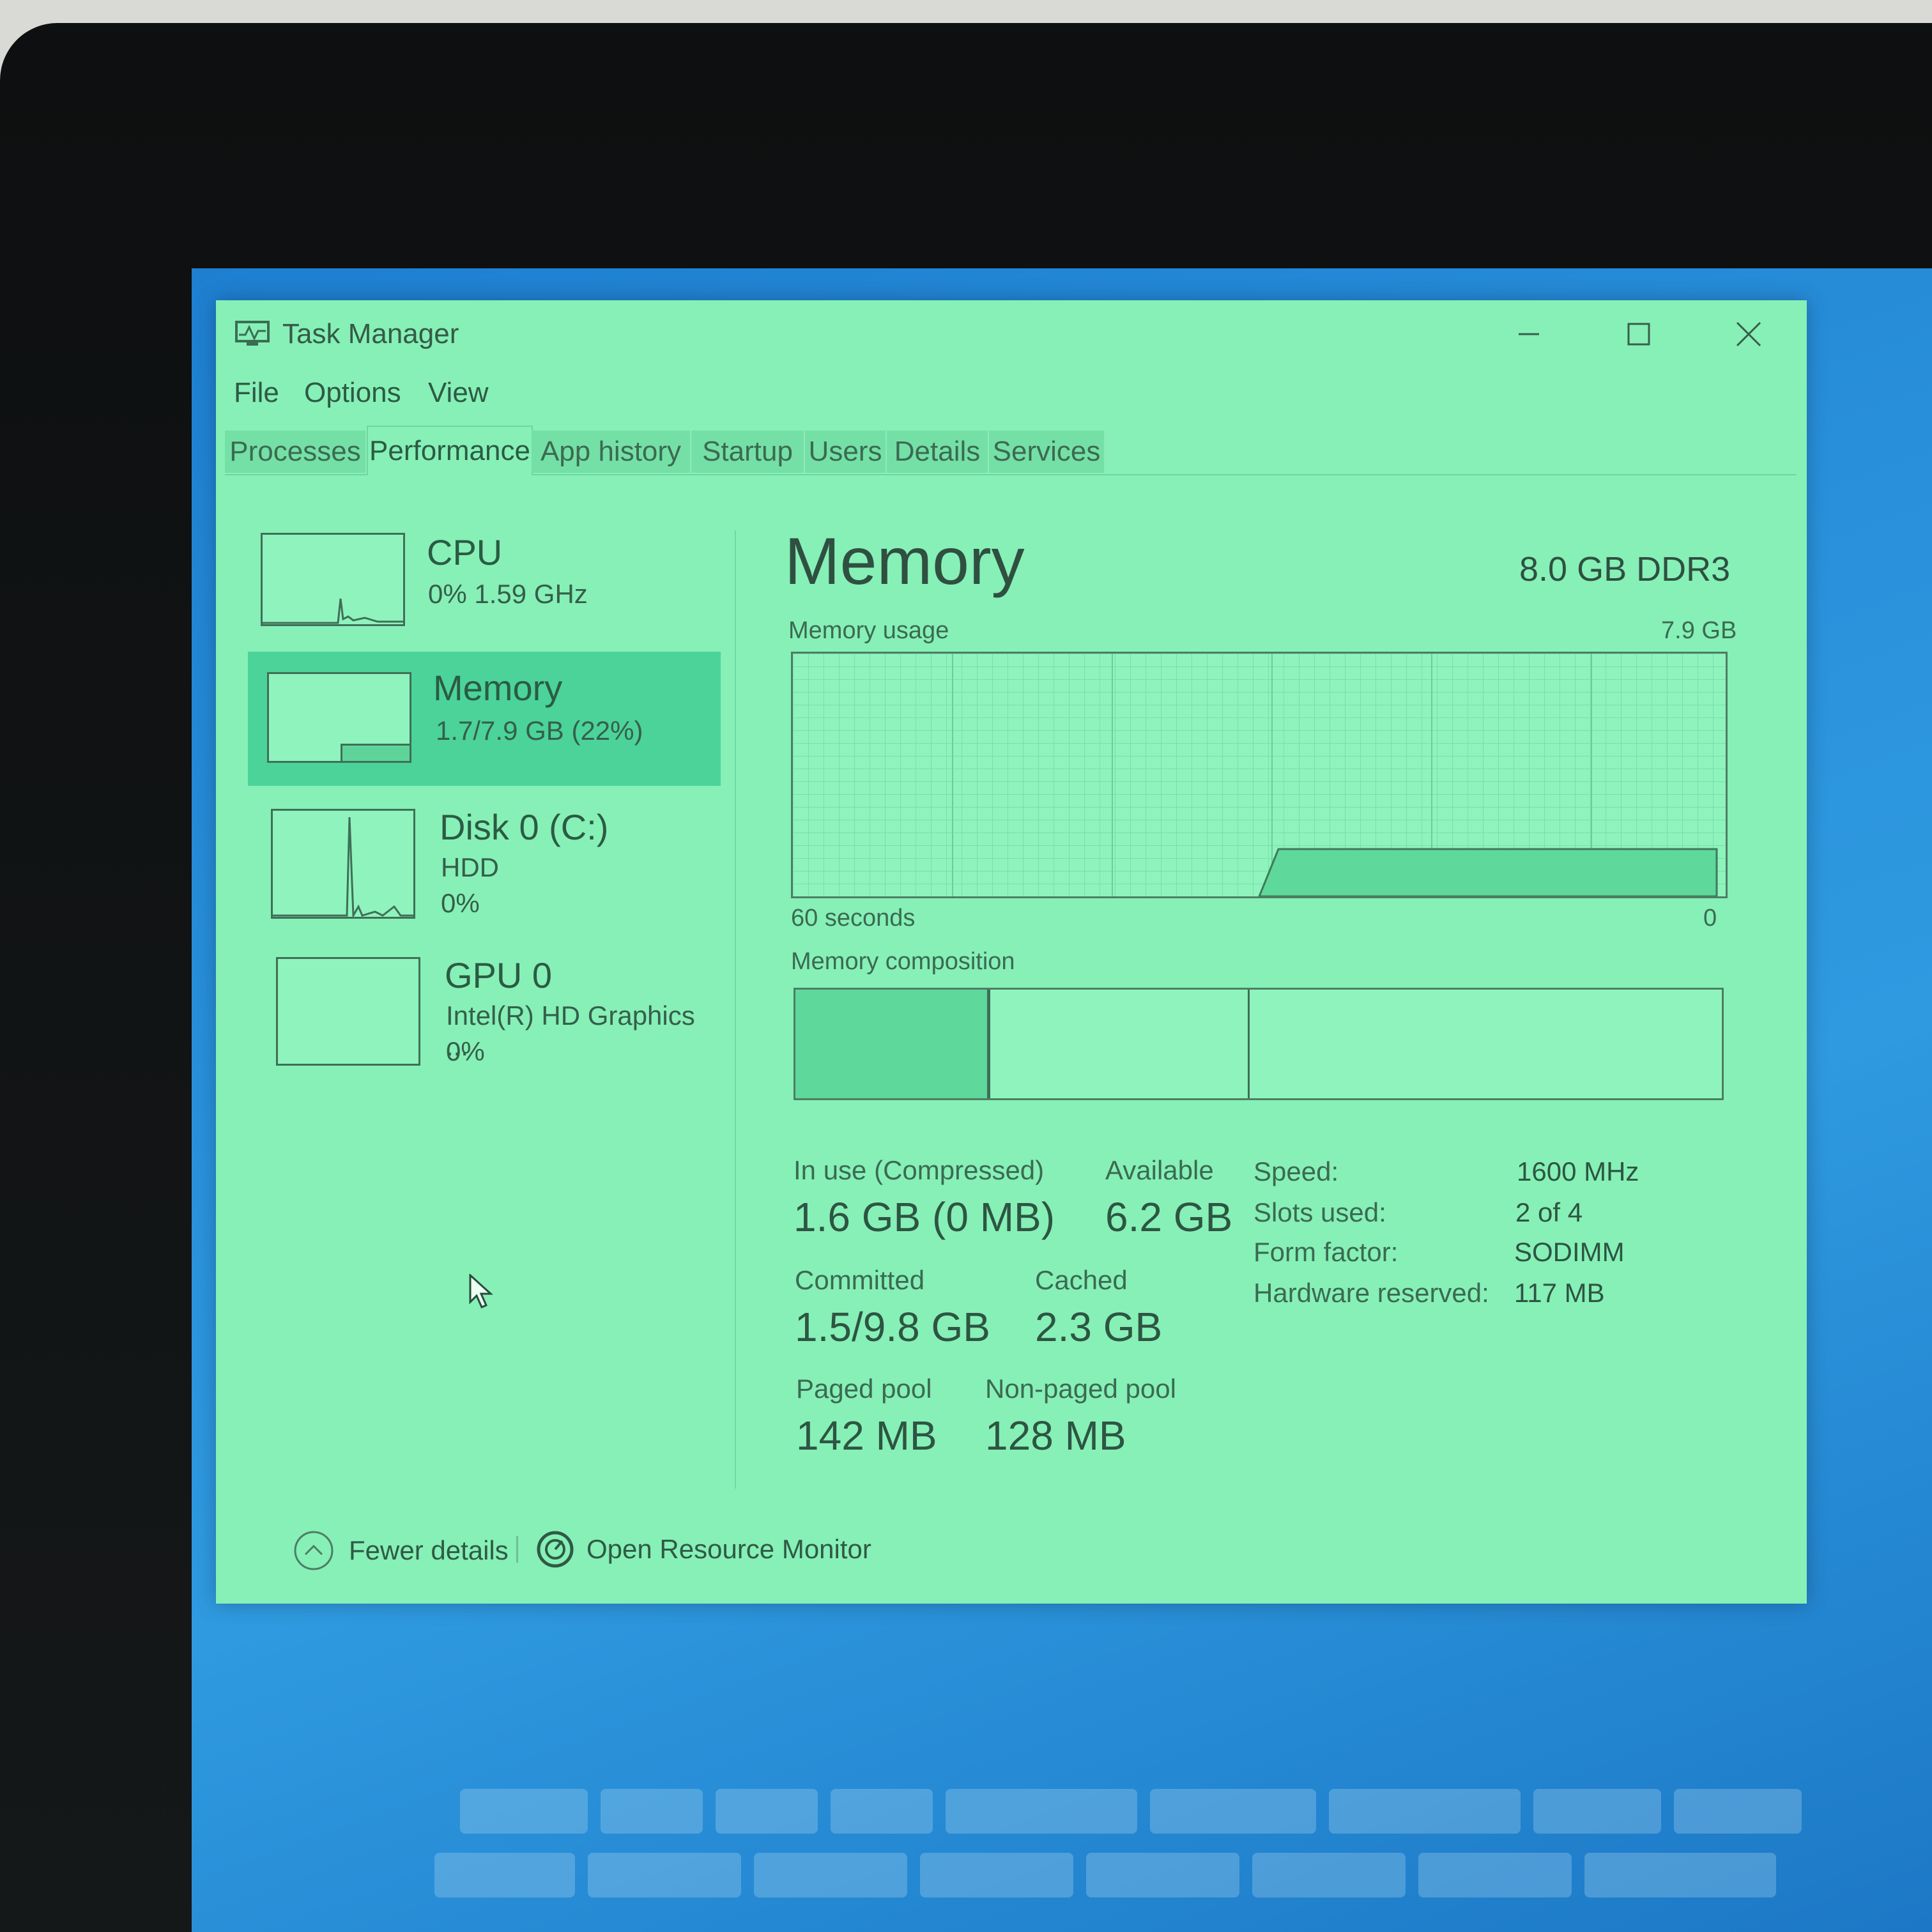  What do you see at coordinates (481, 1293) in the screenshot?
I see `mouse-cursor-icon` at bounding box center [481, 1293].